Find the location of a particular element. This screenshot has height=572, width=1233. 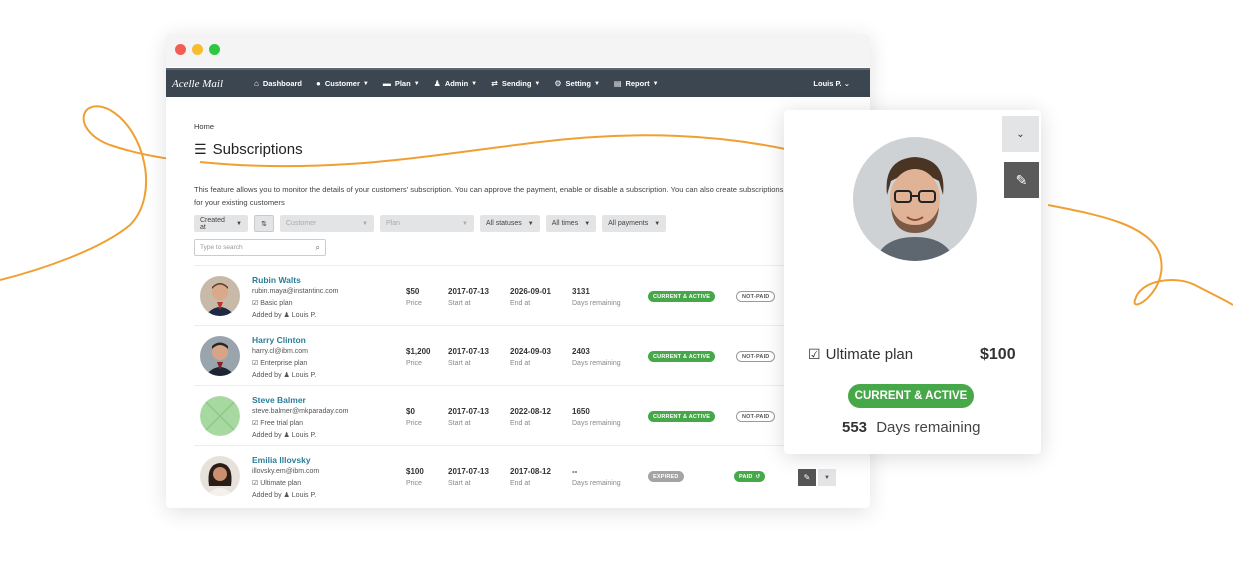

card-dropdown-button: ⌄ is located at coordinates (1020, 134).